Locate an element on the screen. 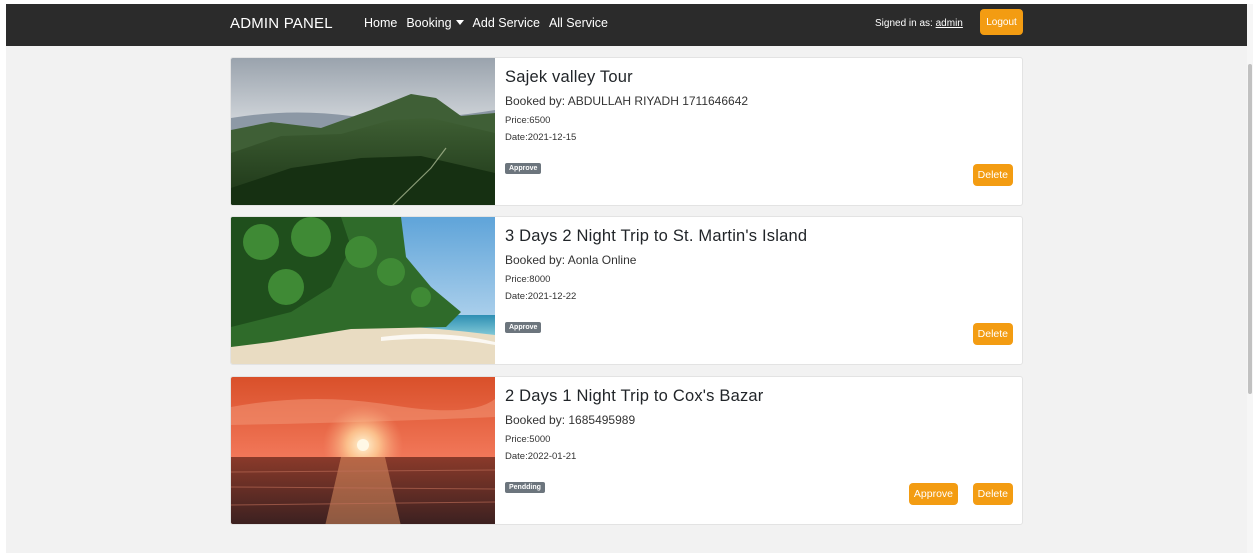 The image size is (1253, 553). caret-down-icon is located at coordinates (459, 22).